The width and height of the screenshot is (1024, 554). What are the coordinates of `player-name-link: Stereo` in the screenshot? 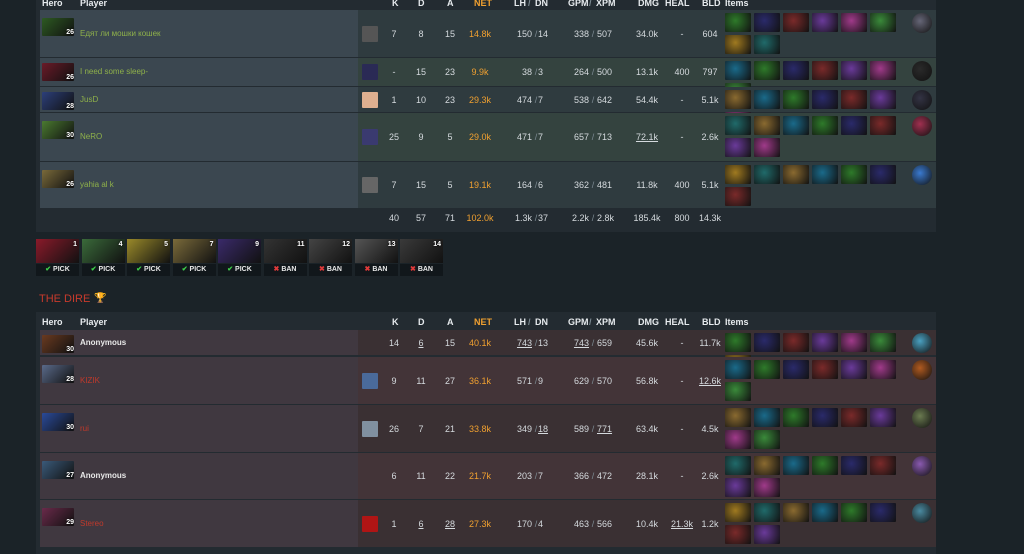 It's located at (92, 523).